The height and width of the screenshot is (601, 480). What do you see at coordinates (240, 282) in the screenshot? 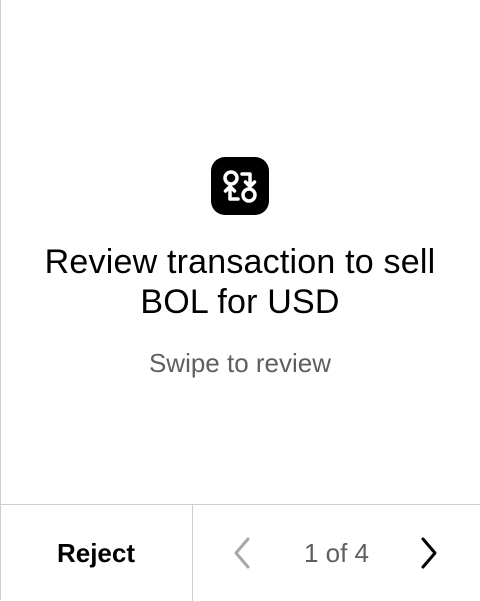
I see `page-title: Review transaction to sell BOL for USD` at bounding box center [240, 282].